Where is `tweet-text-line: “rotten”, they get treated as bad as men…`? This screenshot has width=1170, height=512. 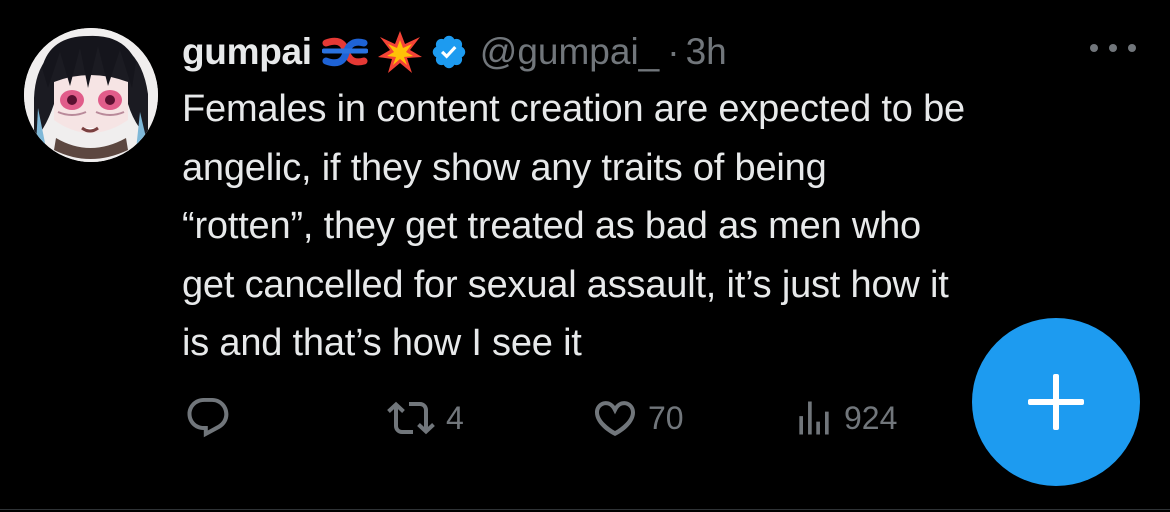 tweet-text-line: “rotten”, they get treated as bad as men… is located at coordinates (551, 226).